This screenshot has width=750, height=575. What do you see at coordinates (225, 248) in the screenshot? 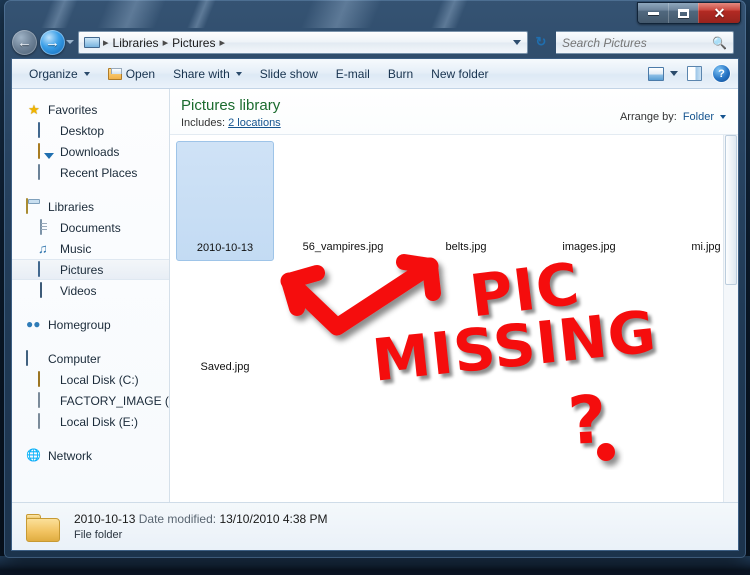
I see `file-name-label: 2010-10-13` at bounding box center [225, 248].